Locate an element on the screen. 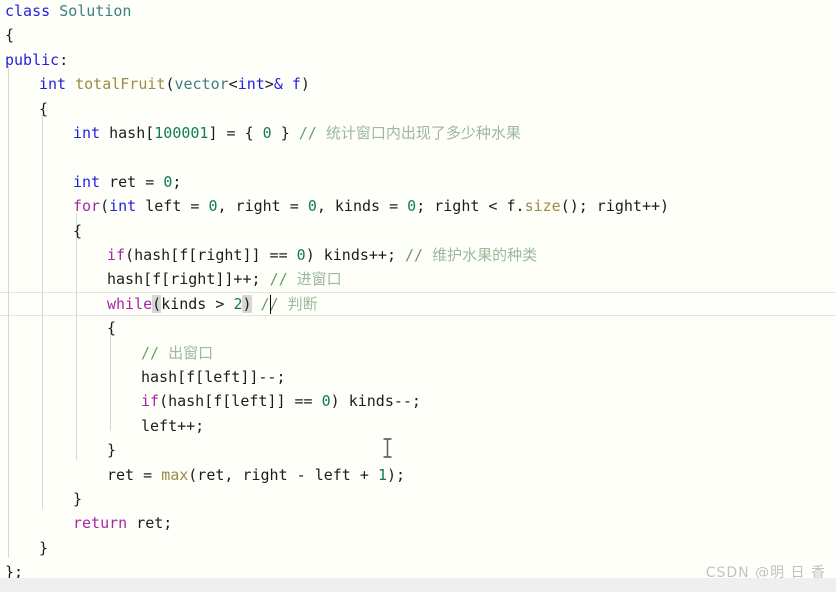 This screenshot has height=592, width=836. token-pun: (hash[f[right]] == is located at coordinates (211, 255).